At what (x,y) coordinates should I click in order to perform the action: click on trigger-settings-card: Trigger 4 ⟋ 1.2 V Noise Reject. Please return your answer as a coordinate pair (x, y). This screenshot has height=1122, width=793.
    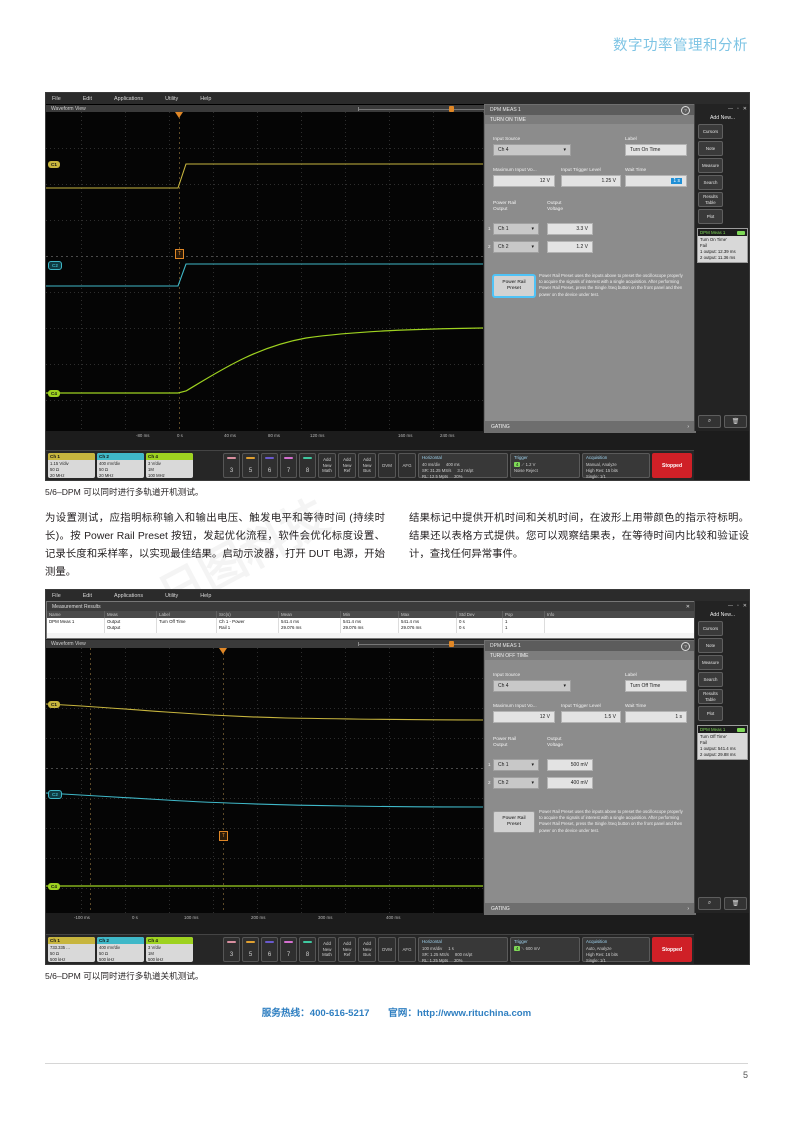
    Looking at the image, I should click on (545, 465).